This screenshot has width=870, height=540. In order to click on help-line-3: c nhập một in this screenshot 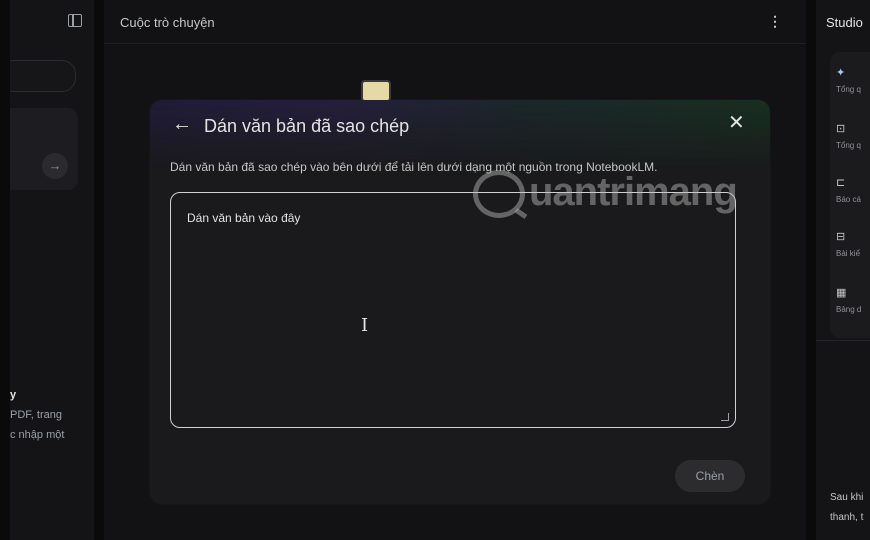, I will do `click(37, 435)`.